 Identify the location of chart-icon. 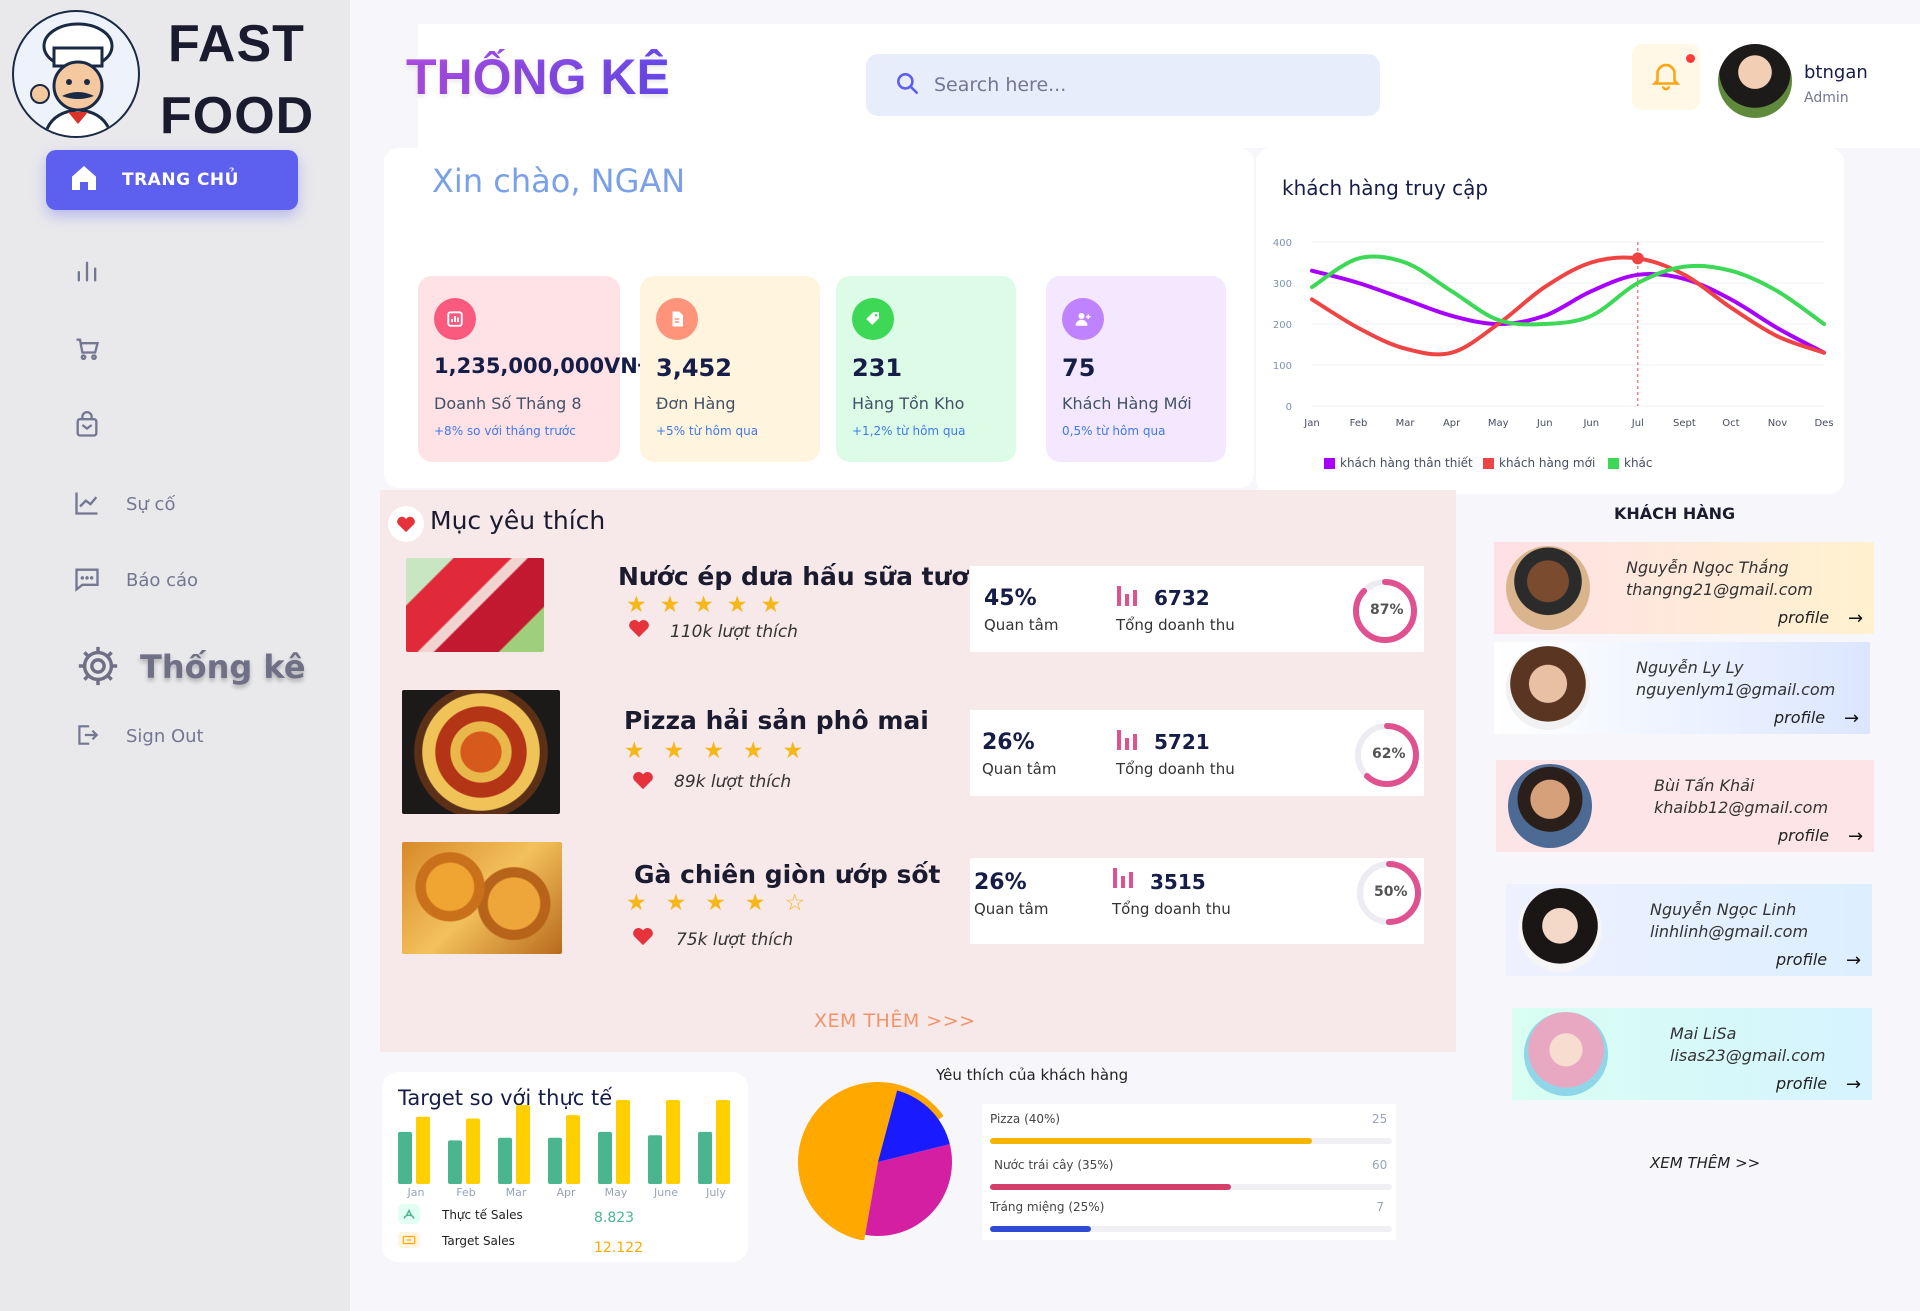
(455, 319).